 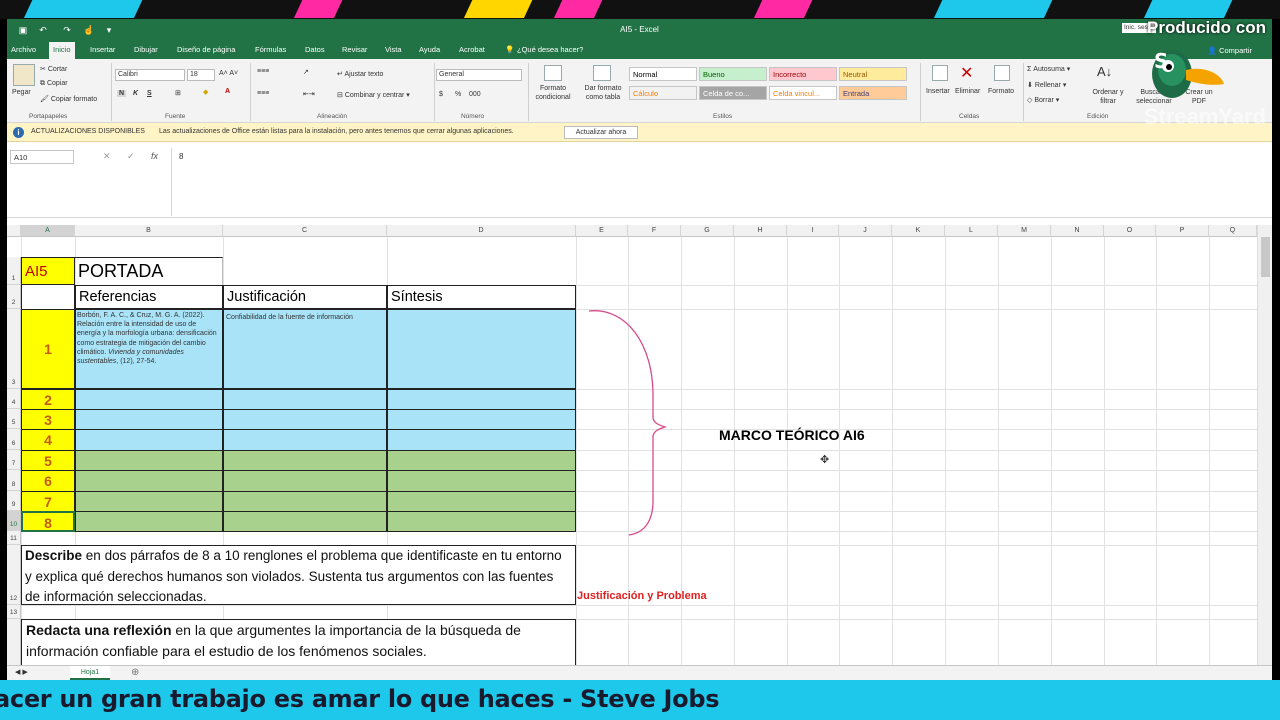 What do you see at coordinates (14, 399) in the screenshot?
I see `row-header-4: 4` at bounding box center [14, 399].